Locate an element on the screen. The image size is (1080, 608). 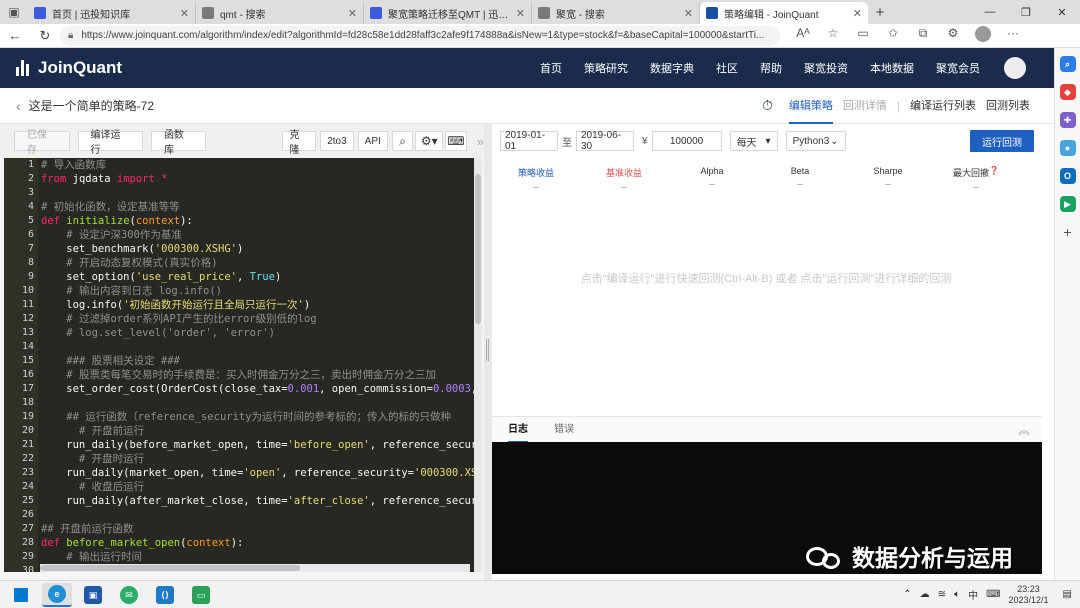
tab-backtest-list: 回测列表 is located at coordinates (1008, 106).